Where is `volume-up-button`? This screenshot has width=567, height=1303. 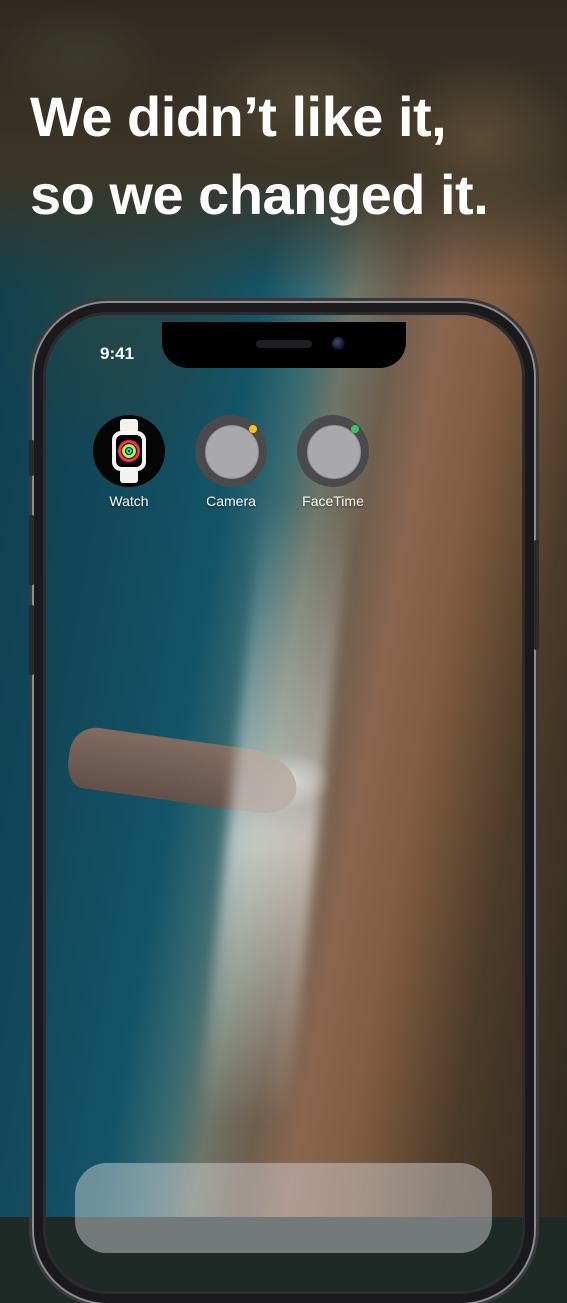 volume-up-button is located at coordinates (31, 550).